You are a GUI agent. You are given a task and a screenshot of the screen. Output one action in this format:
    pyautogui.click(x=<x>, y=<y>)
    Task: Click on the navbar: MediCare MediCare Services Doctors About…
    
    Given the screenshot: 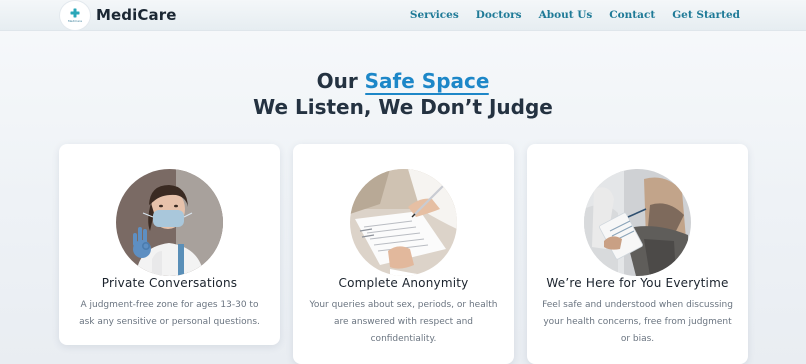 What is the action you would take?
    pyautogui.click(x=403, y=15)
    